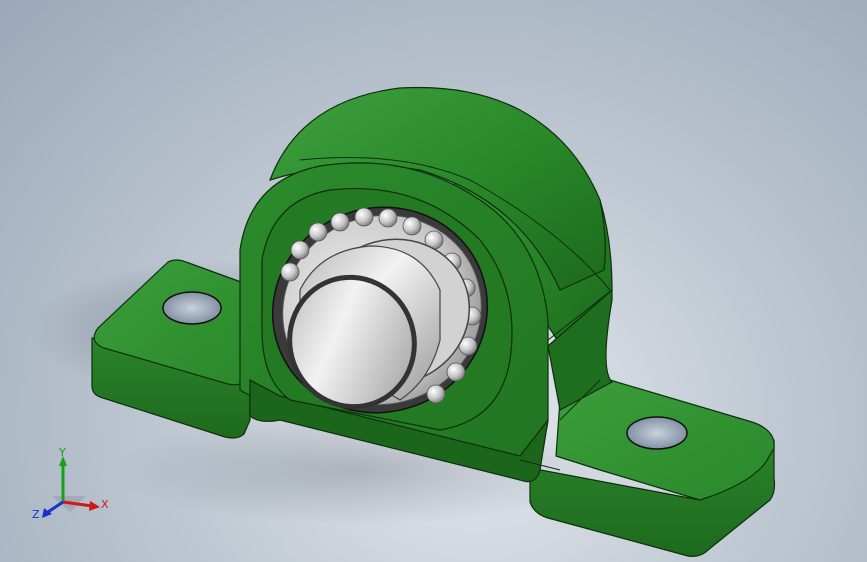  I want to click on z-axis-line, so click(55, 507).